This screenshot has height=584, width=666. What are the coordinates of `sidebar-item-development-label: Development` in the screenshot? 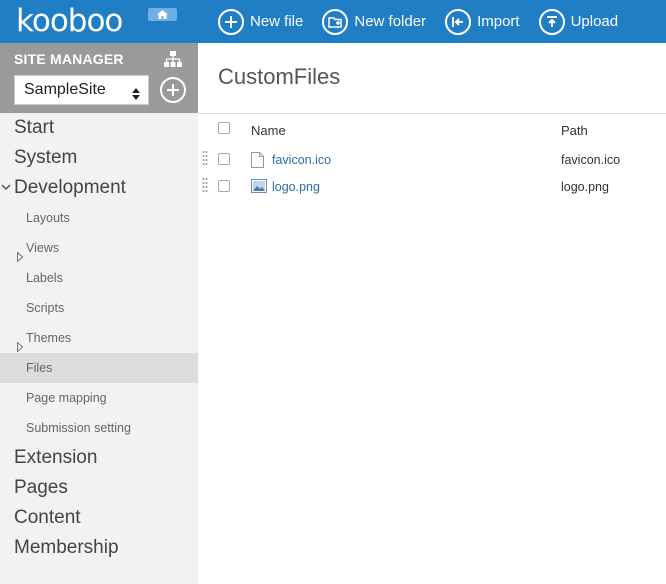 It's located at (70, 187).